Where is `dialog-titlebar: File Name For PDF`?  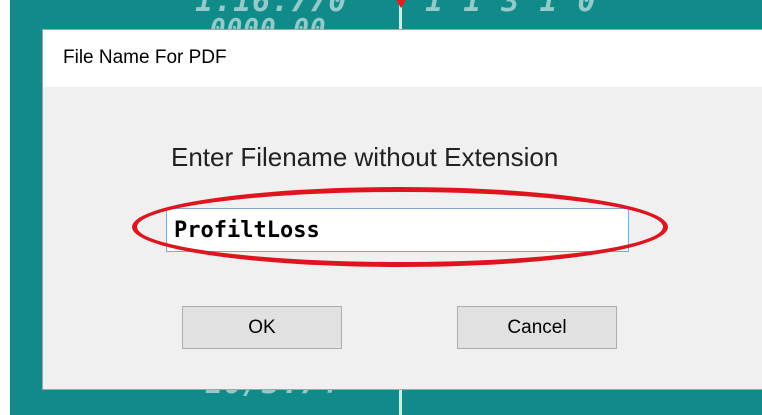 dialog-titlebar: File Name For PDF is located at coordinates (402, 58).